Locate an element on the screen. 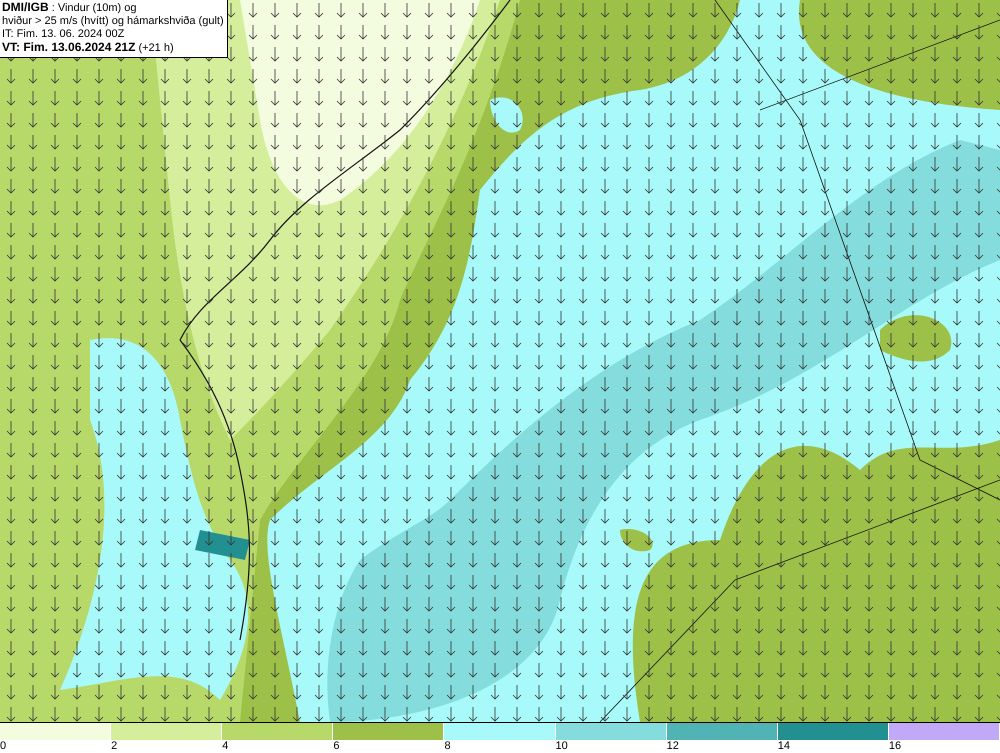  info-line: VT: Fim. 13.06.2024 21Z (+21 h) is located at coordinates (88, 48).